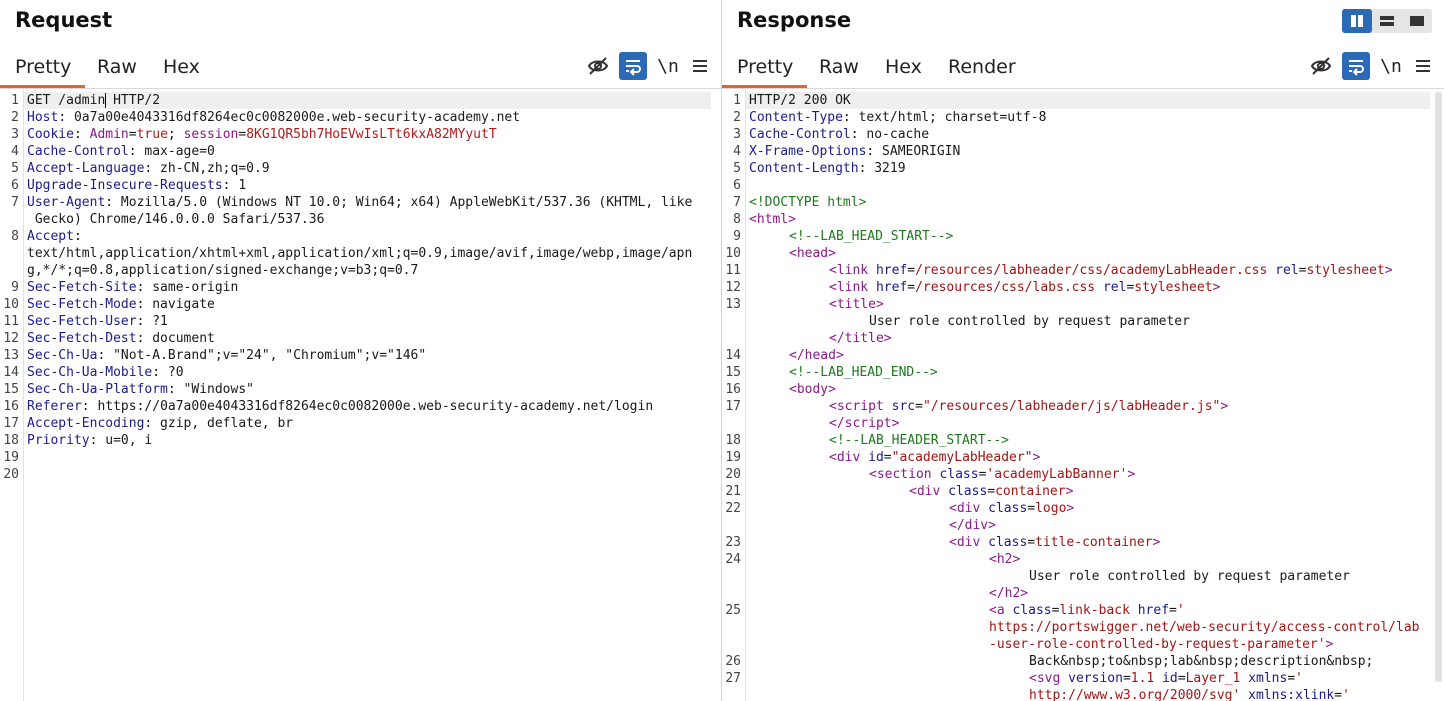  Describe the element at coordinates (1173, 287) in the screenshot. I see `link-rel: stylesheet` at that location.